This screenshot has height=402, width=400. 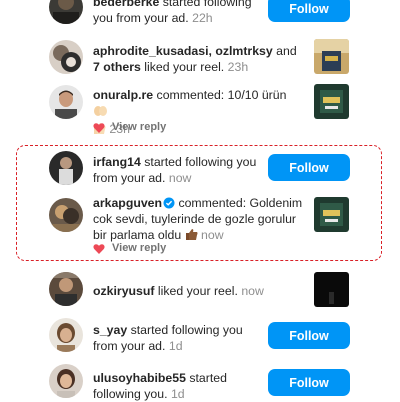 What do you see at coordinates (191, 236) in the screenshot?
I see `thumbs-up-emoji-icon` at bounding box center [191, 236].